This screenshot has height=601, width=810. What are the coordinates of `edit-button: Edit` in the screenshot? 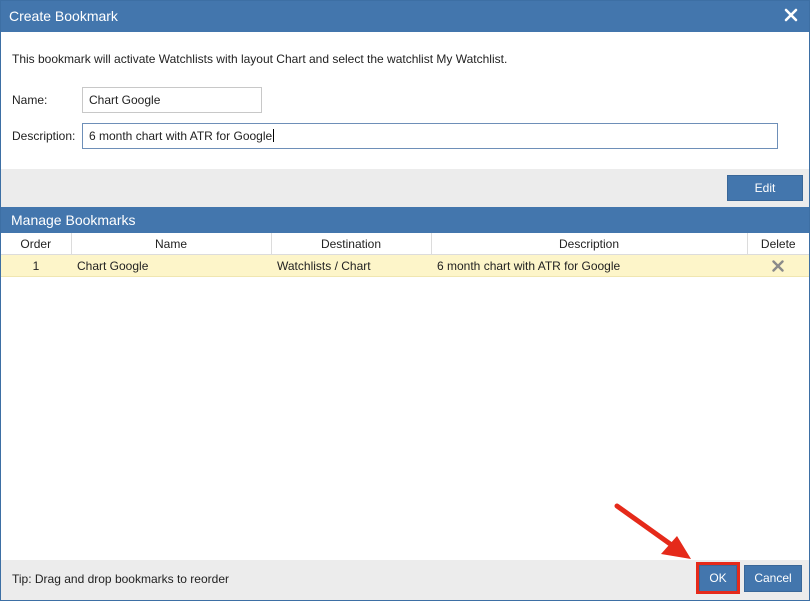 It's located at (765, 188).